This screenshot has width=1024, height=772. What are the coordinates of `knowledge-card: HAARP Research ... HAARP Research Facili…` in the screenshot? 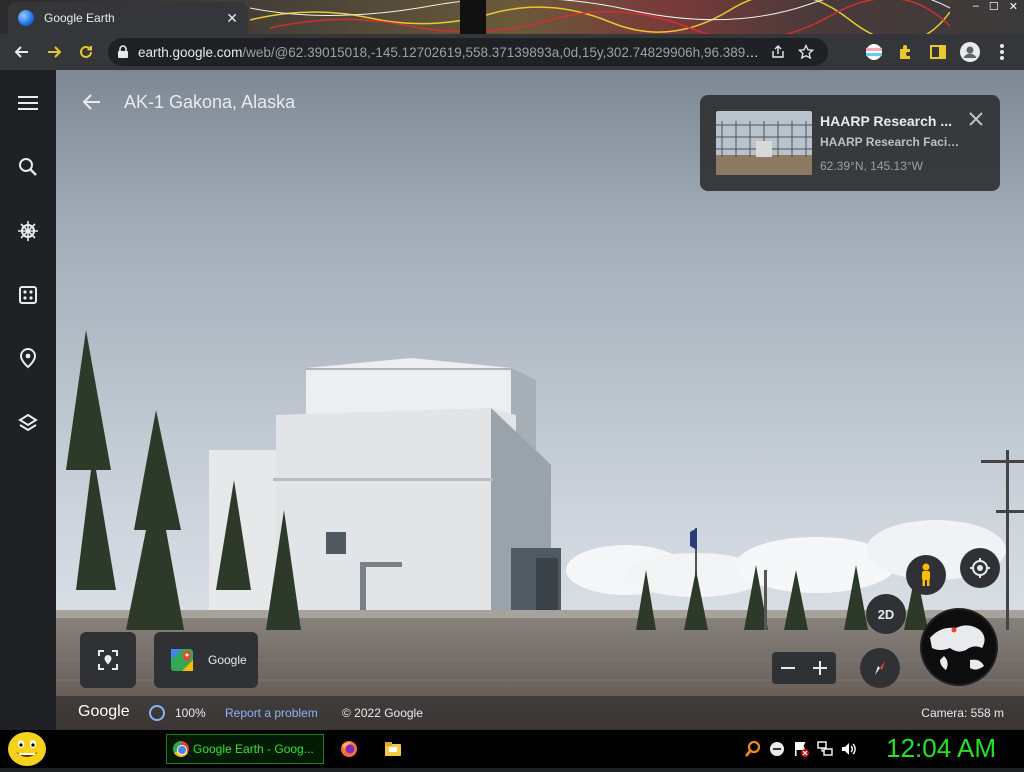 It's located at (850, 143).